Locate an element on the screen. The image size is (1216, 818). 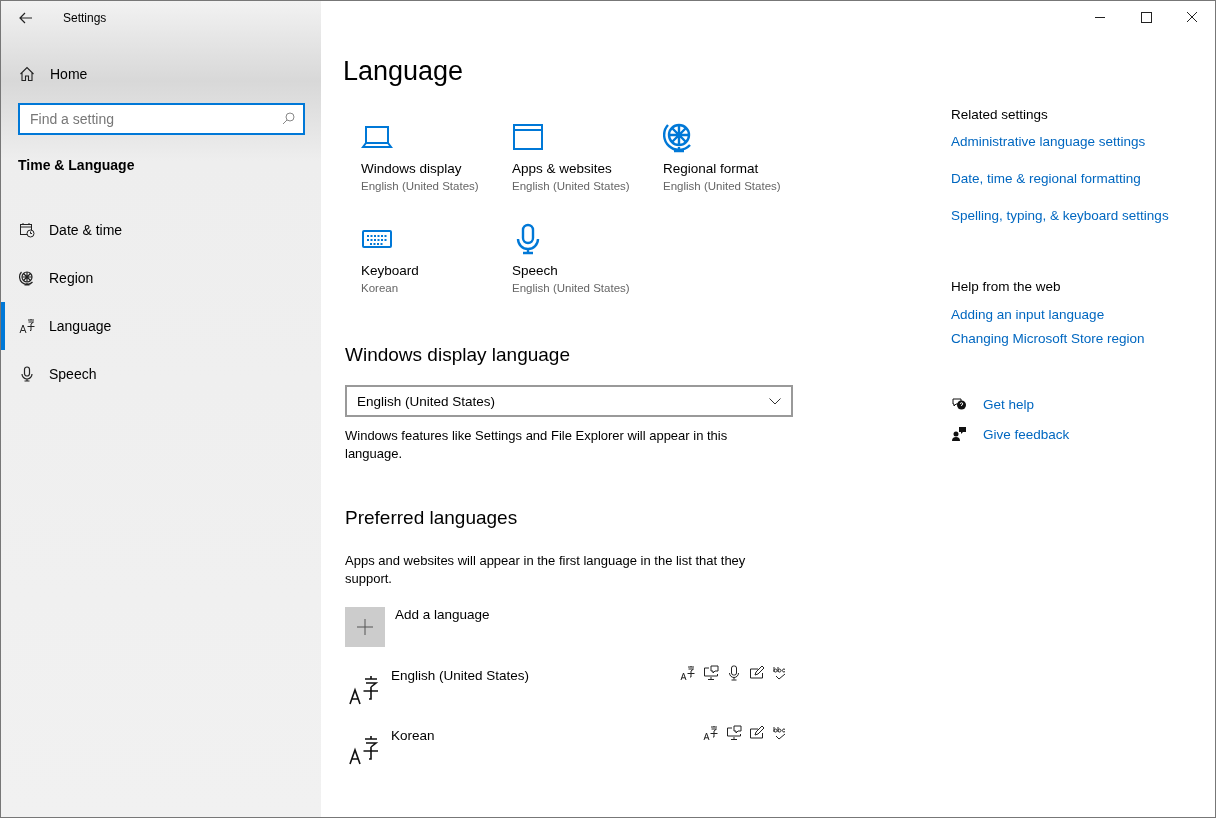
person-feedback-icon is located at coordinates (959, 434).